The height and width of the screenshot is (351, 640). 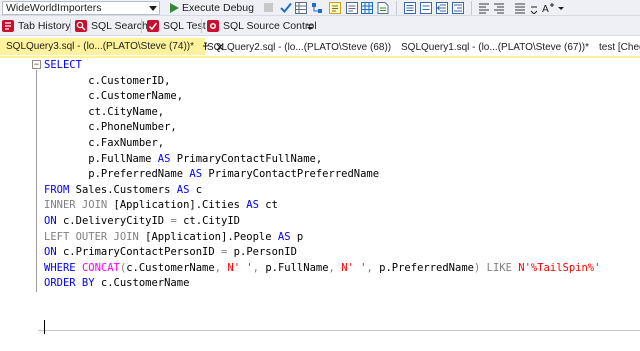 I want to click on code-line: c.CustomerName,, so click(x=342, y=97).